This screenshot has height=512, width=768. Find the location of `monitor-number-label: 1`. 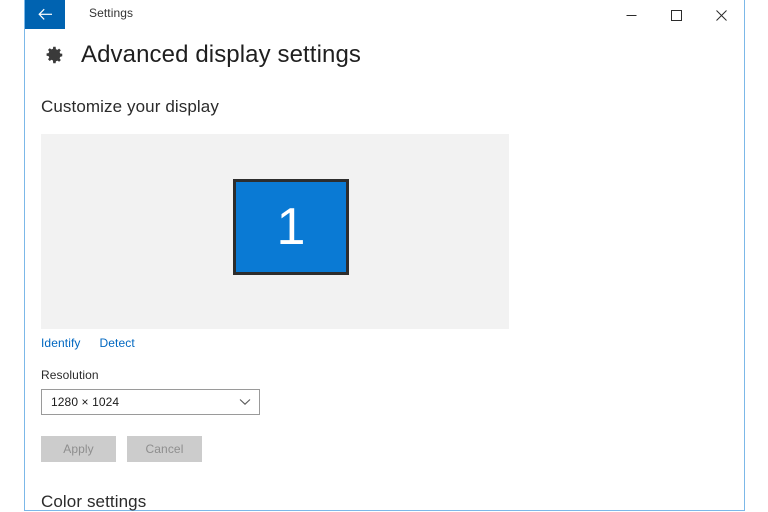

monitor-number-label: 1 is located at coordinates (291, 227).